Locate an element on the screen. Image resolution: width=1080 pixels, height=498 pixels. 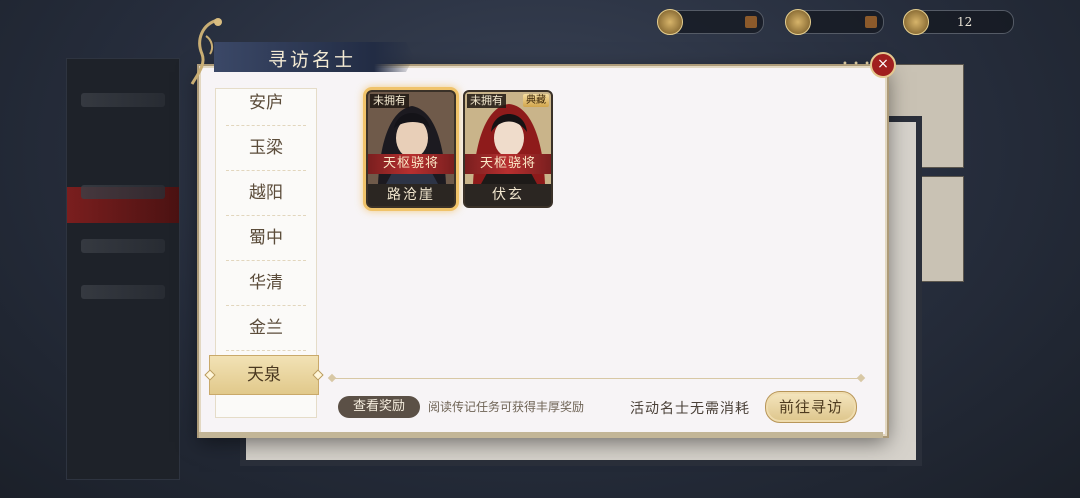
region-label: 金兰 is located at coordinates (266, 328).